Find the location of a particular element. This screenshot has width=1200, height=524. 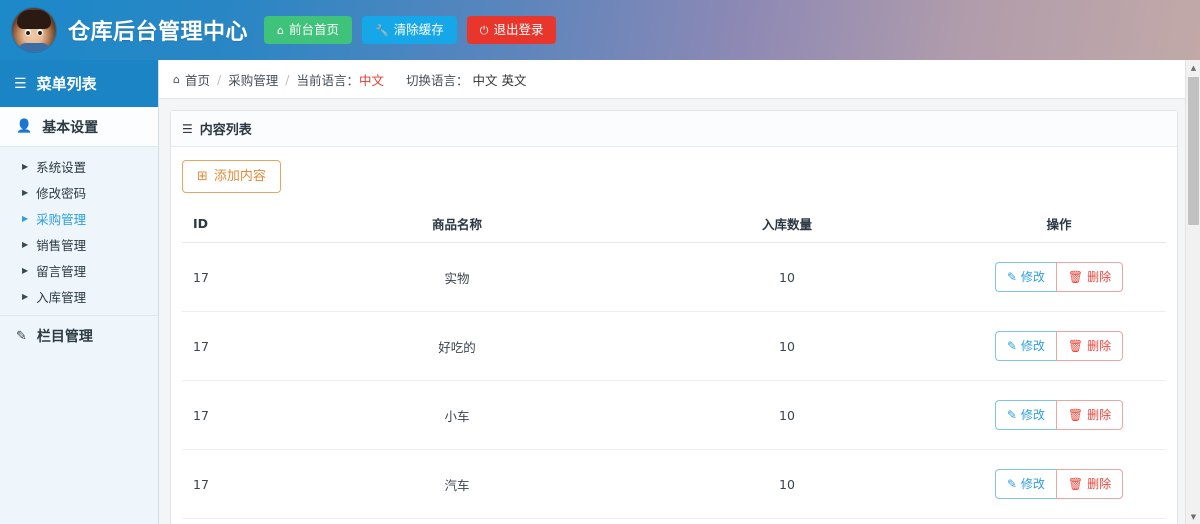

sidebar-item-message-management: ▶ 留言管理 is located at coordinates (79, 270).